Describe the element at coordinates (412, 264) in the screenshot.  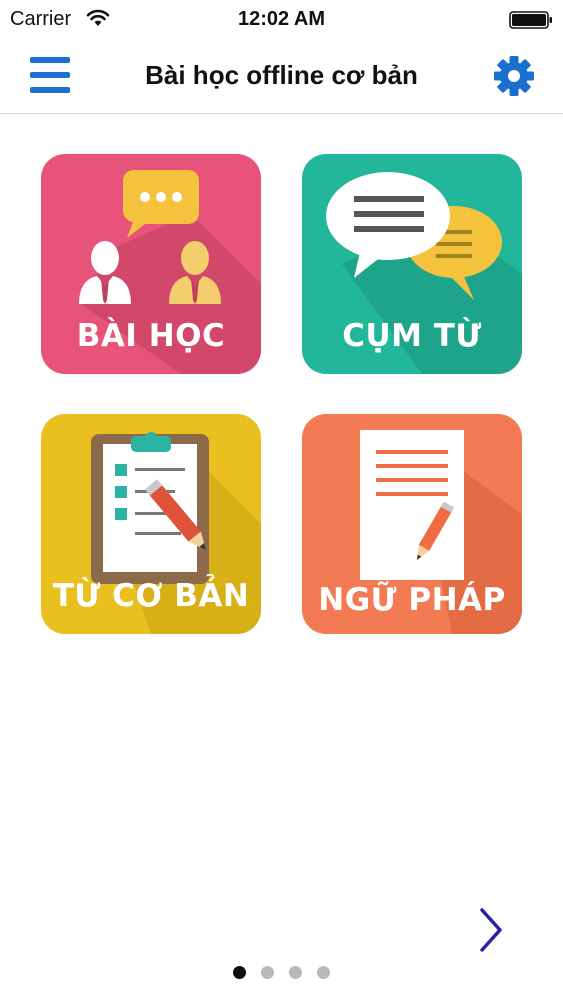
I see `tile-cum-tu: CỤM TỪ` at that location.